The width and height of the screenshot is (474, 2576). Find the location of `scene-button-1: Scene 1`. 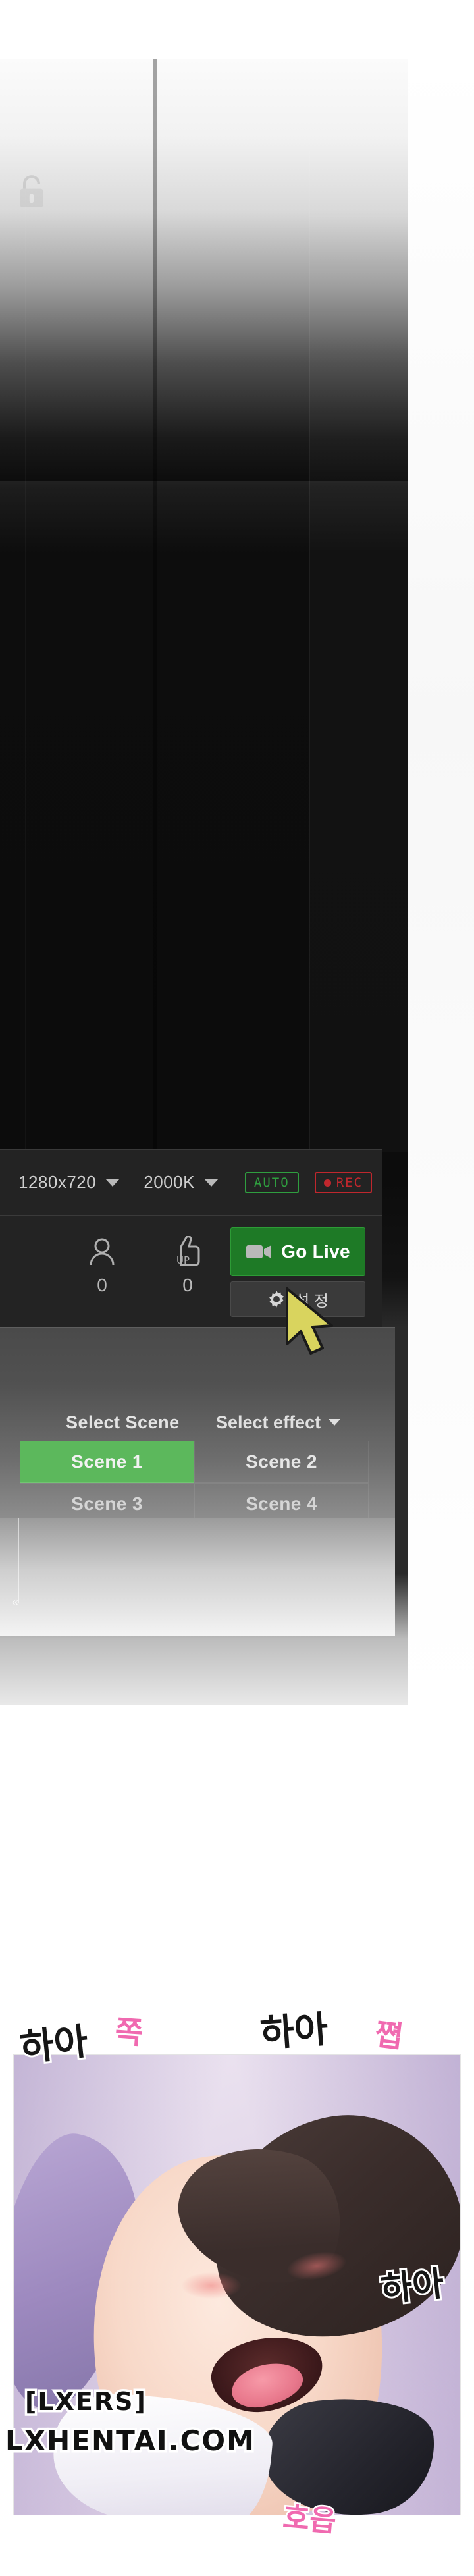

scene-button-1: Scene 1 is located at coordinates (107, 1462).